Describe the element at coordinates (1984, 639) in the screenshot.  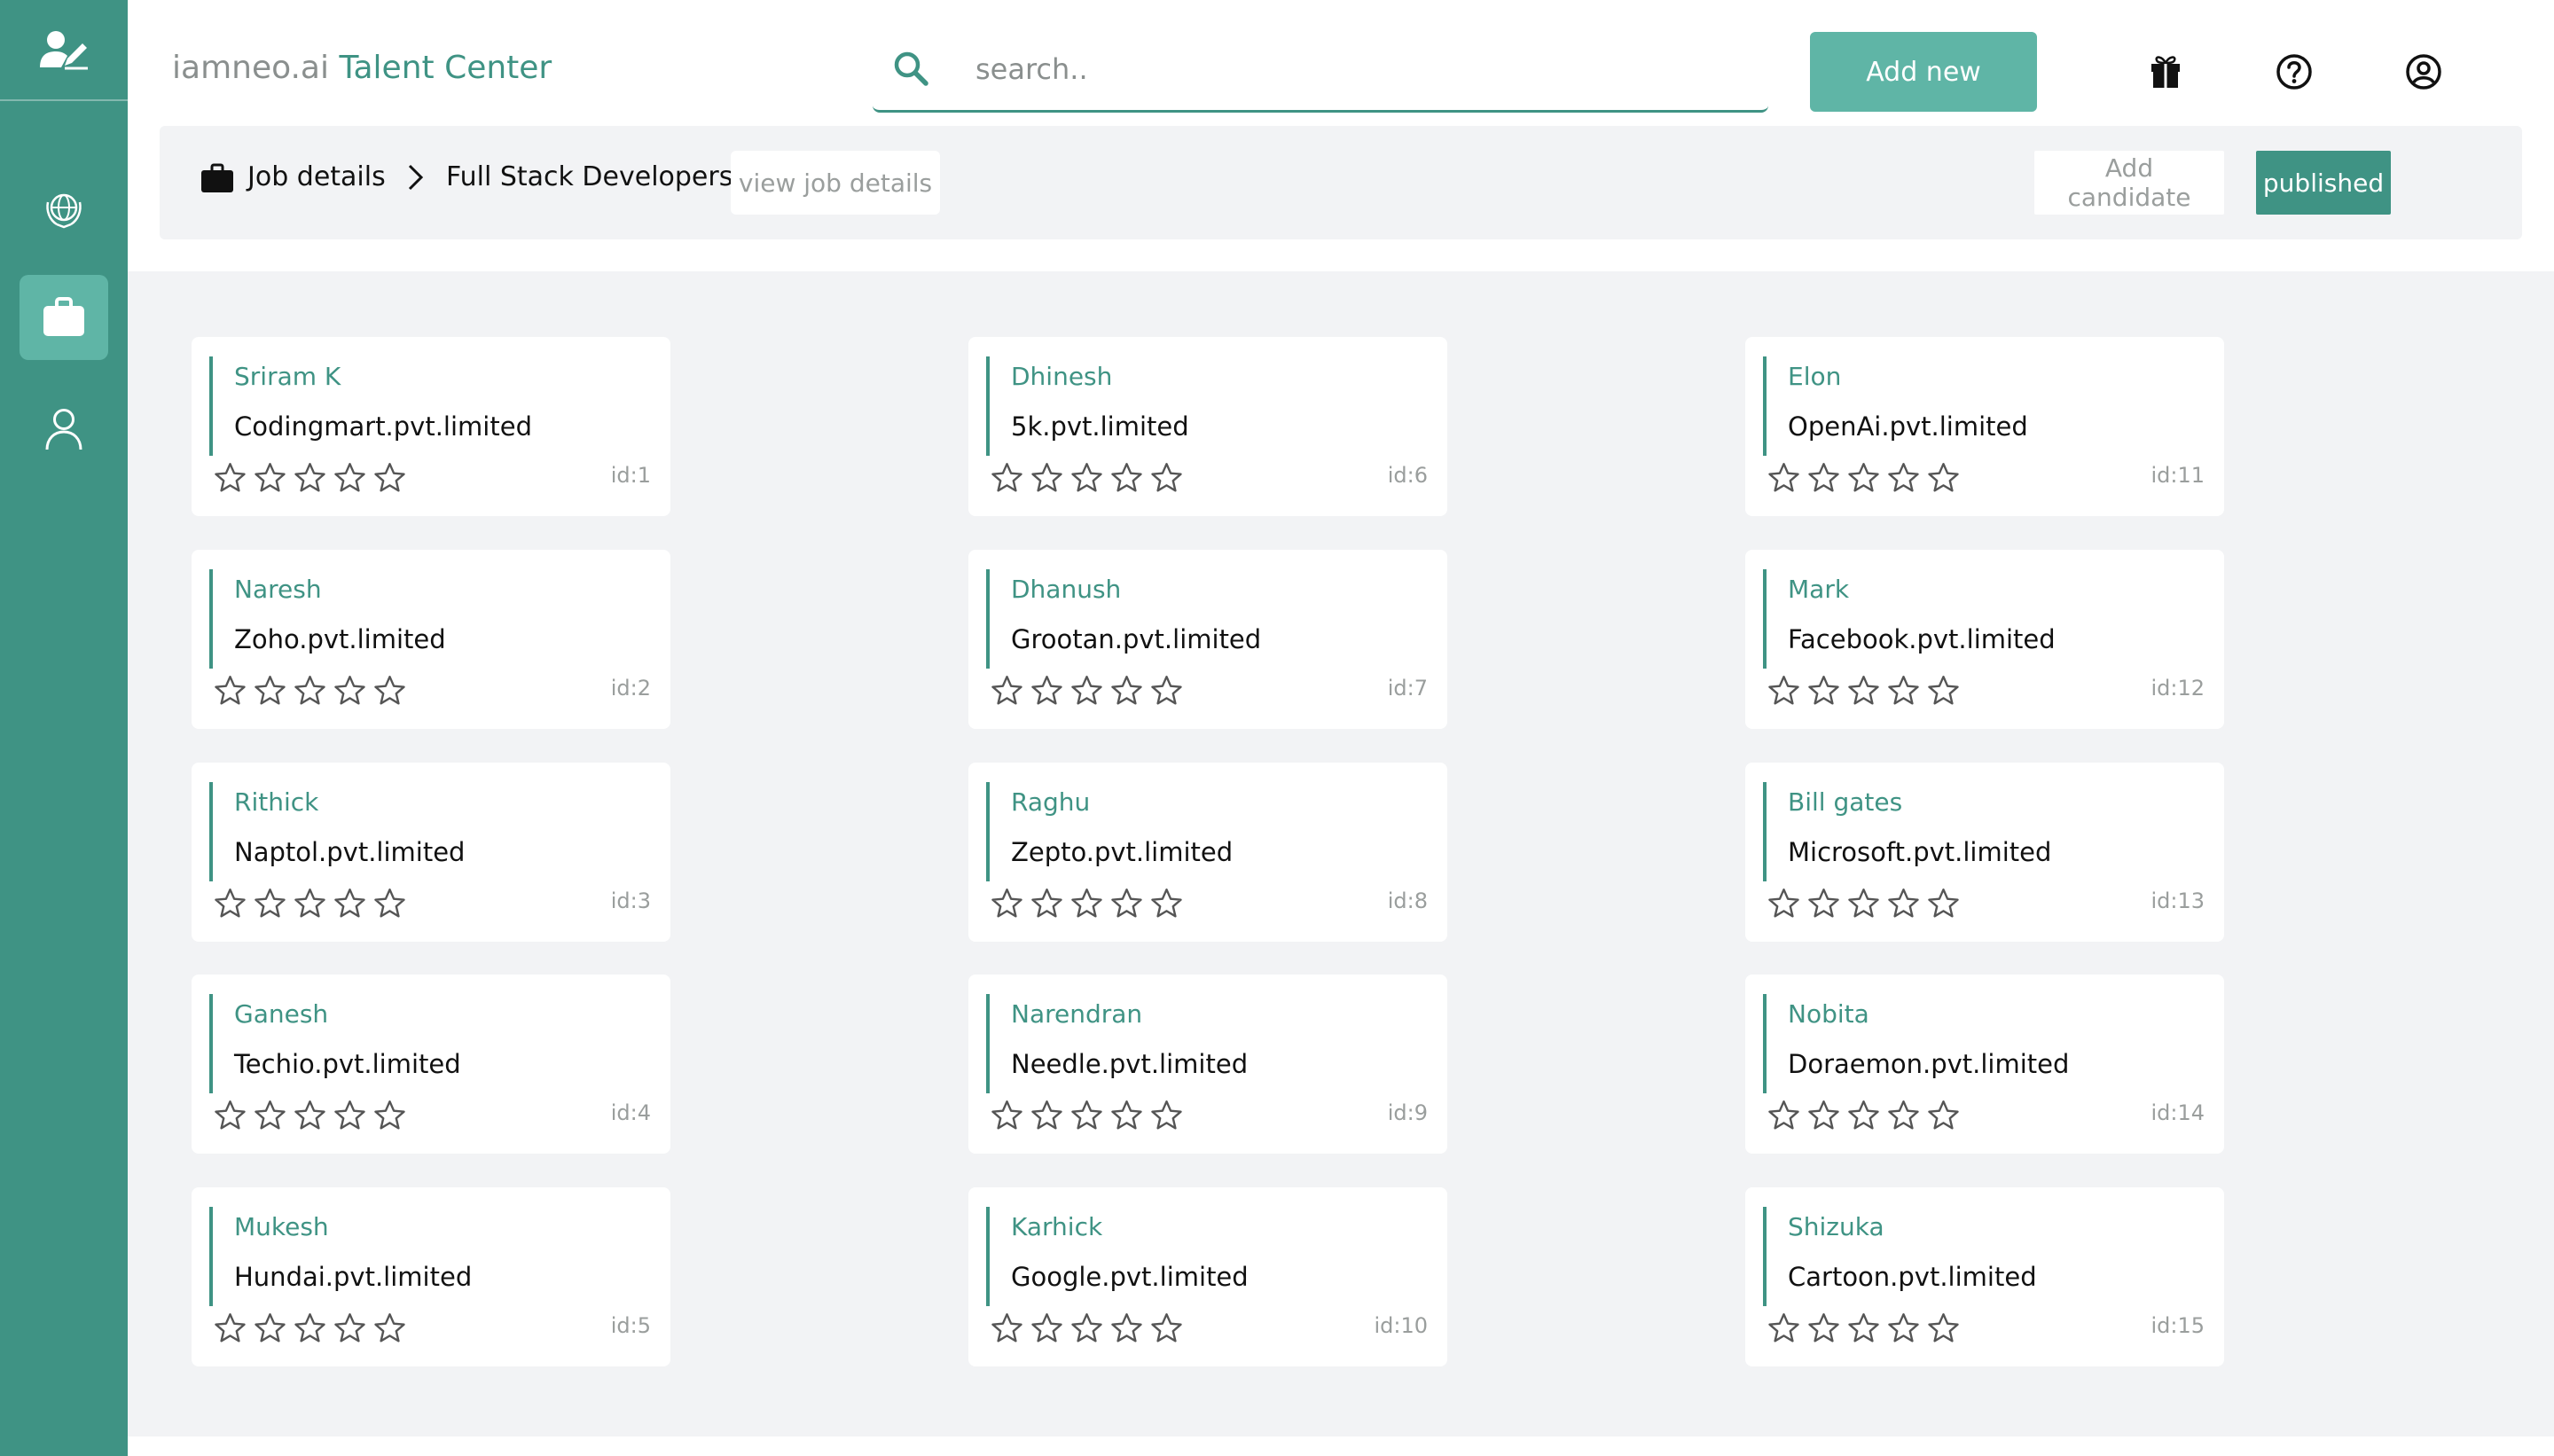
I see `candidate-card: Mark Facebook.pvt.limited id:12` at that location.